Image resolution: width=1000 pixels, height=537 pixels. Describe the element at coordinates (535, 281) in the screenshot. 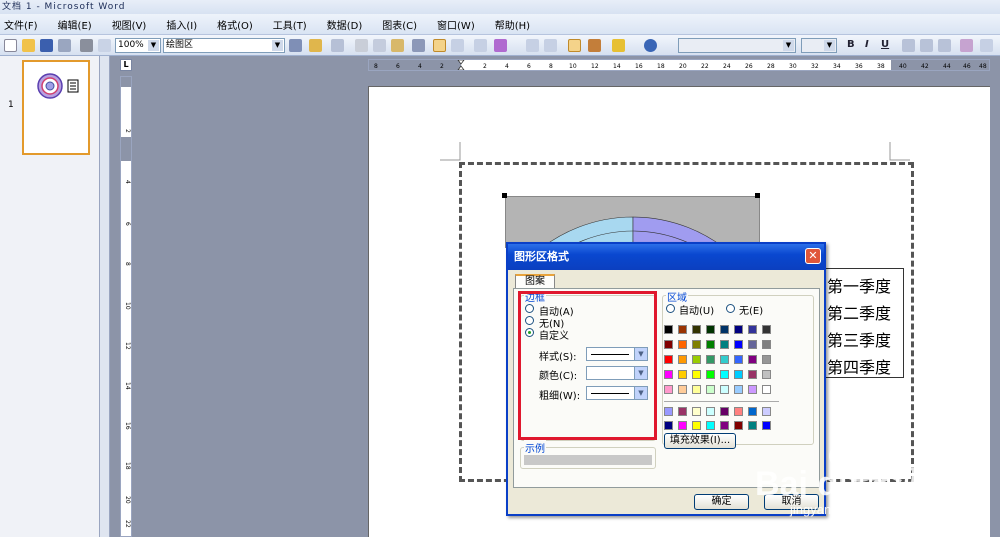

I see `tab-patterns: 图案` at that location.